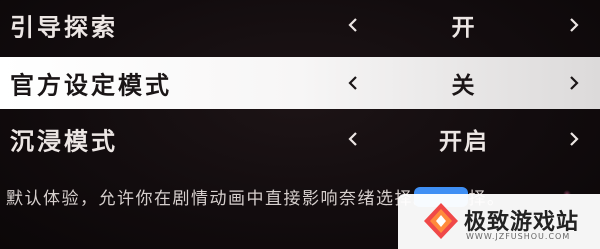 This screenshot has height=249, width=600. Describe the element at coordinates (518, 236) in the screenshot. I see `watermark-url: WWW.JZFUSHOU.COM` at that location.